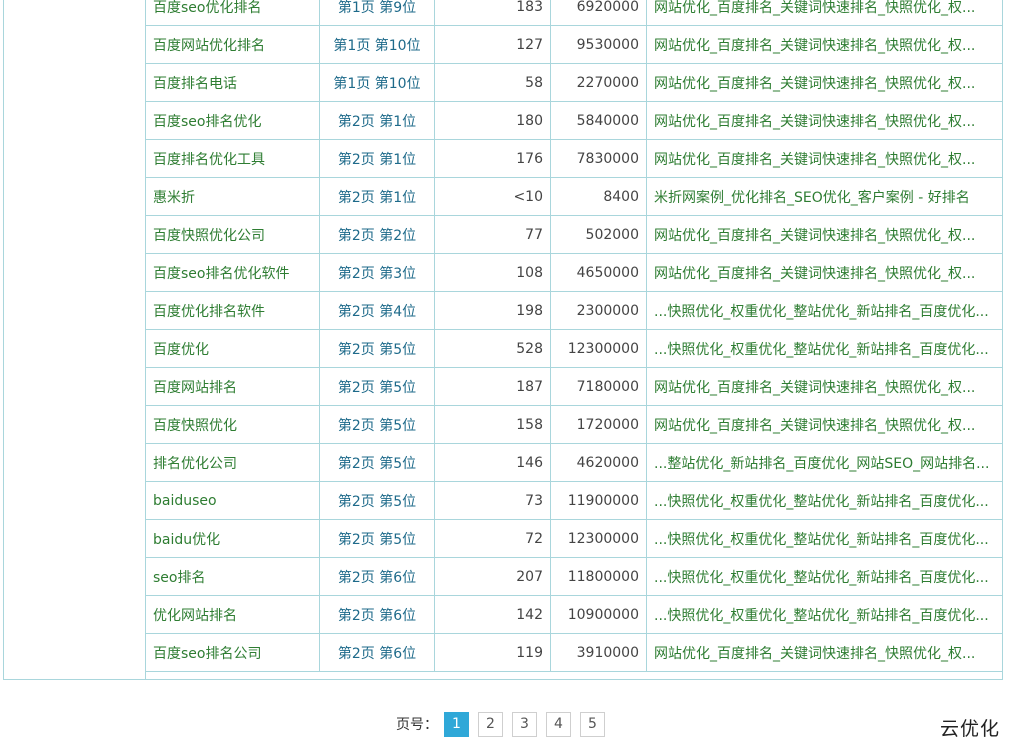 This screenshot has height=745, width=1010. Describe the element at coordinates (492, 13) in the screenshot. I see `search-index-cell: 183` at that location.